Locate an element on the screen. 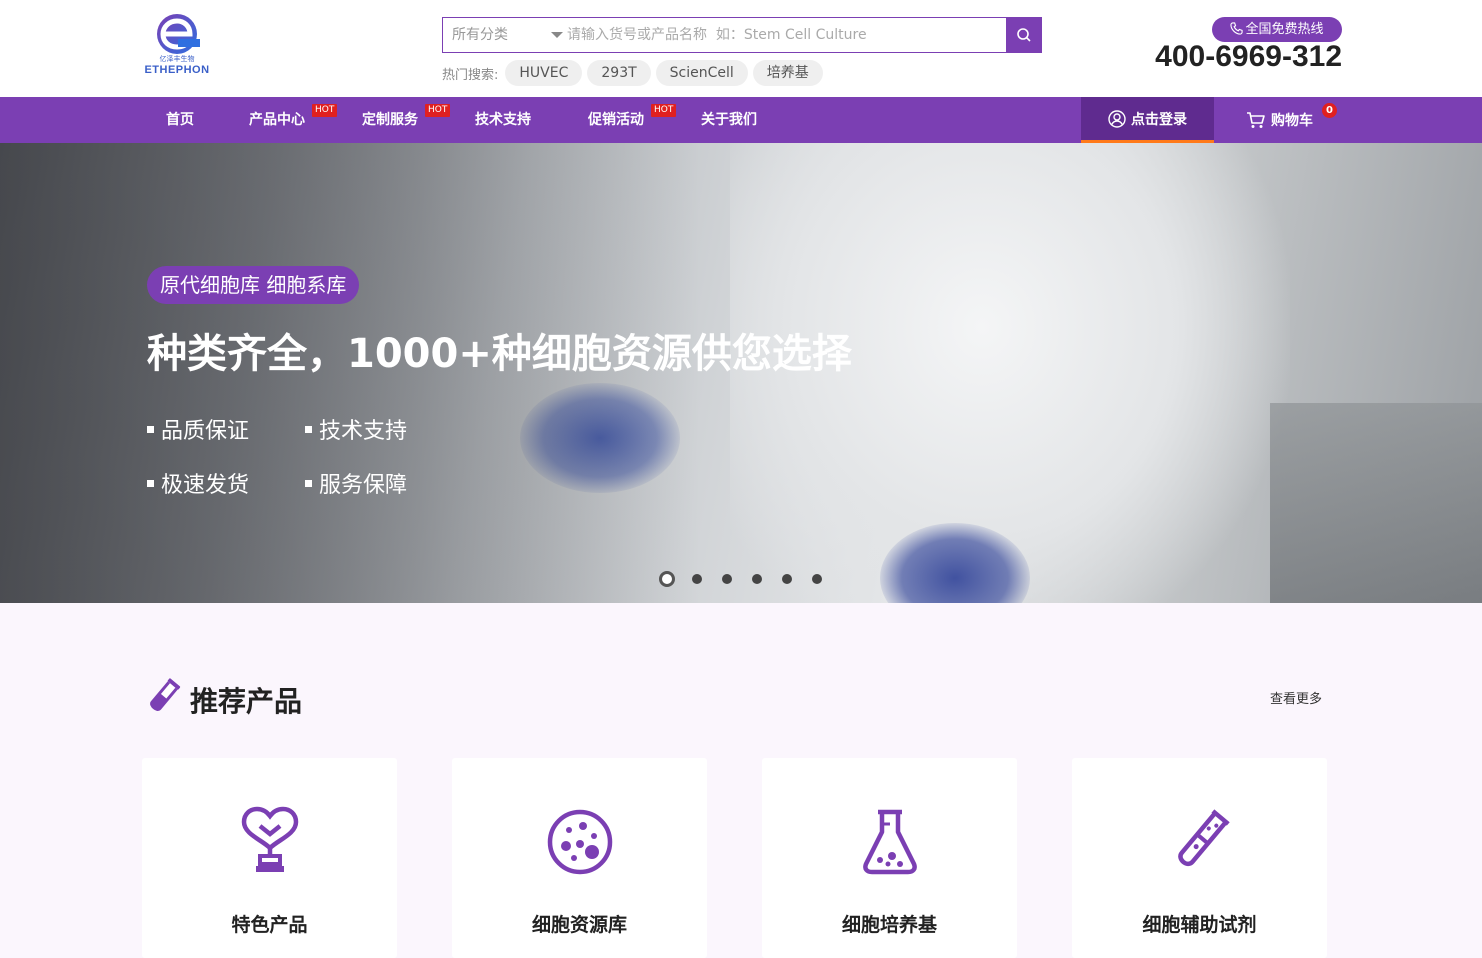  hot-tag: HUVEC is located at coordinates (544, 73).